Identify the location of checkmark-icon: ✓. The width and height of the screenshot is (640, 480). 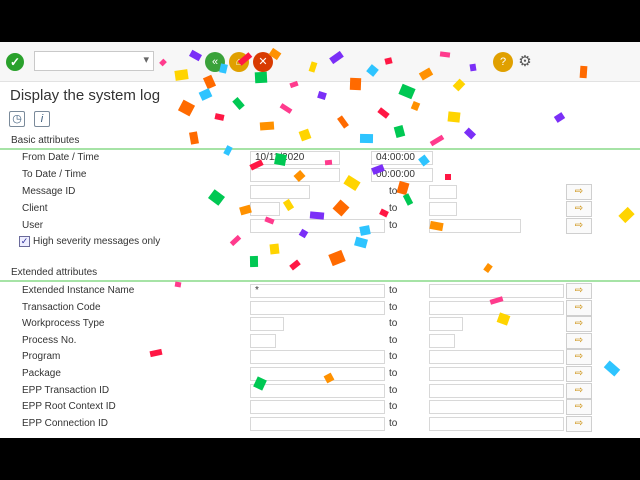
(15, 62).